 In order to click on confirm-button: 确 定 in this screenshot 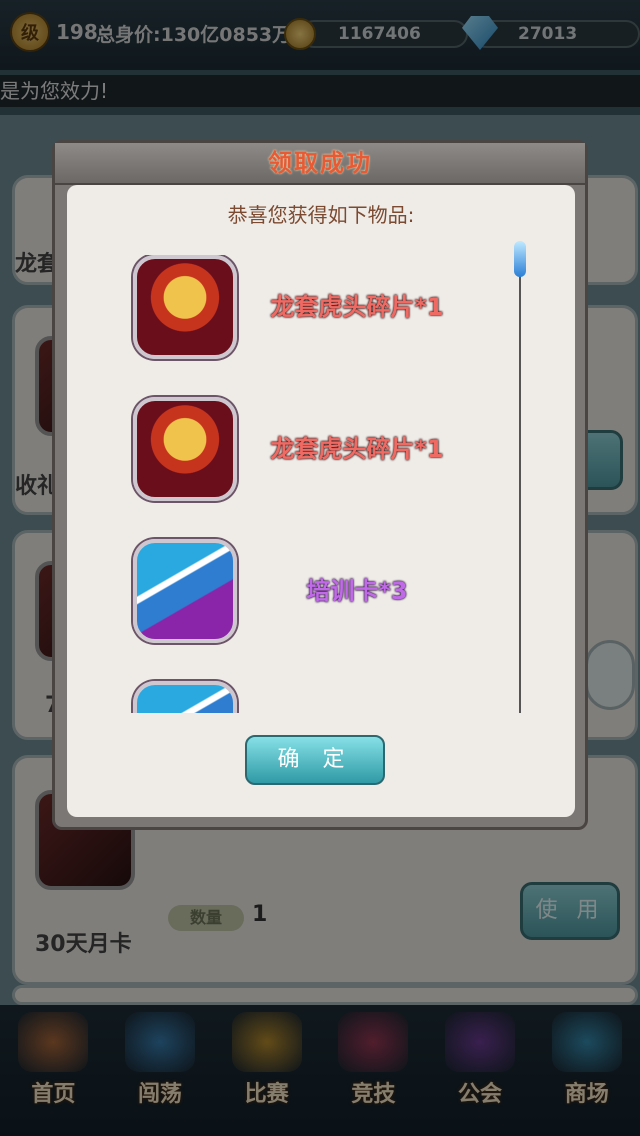, I will do `click(315, 760)`.